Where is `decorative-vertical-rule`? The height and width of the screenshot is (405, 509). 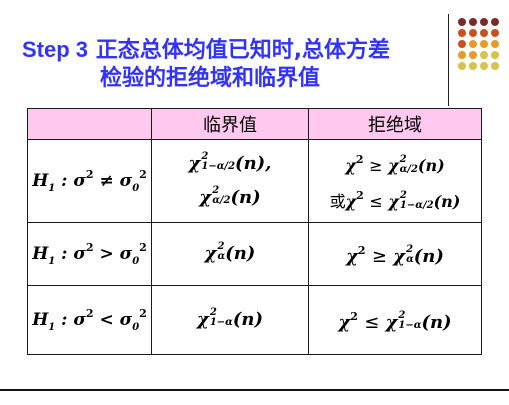 decorative-vertical-rule is located at coordinates (448, 60).